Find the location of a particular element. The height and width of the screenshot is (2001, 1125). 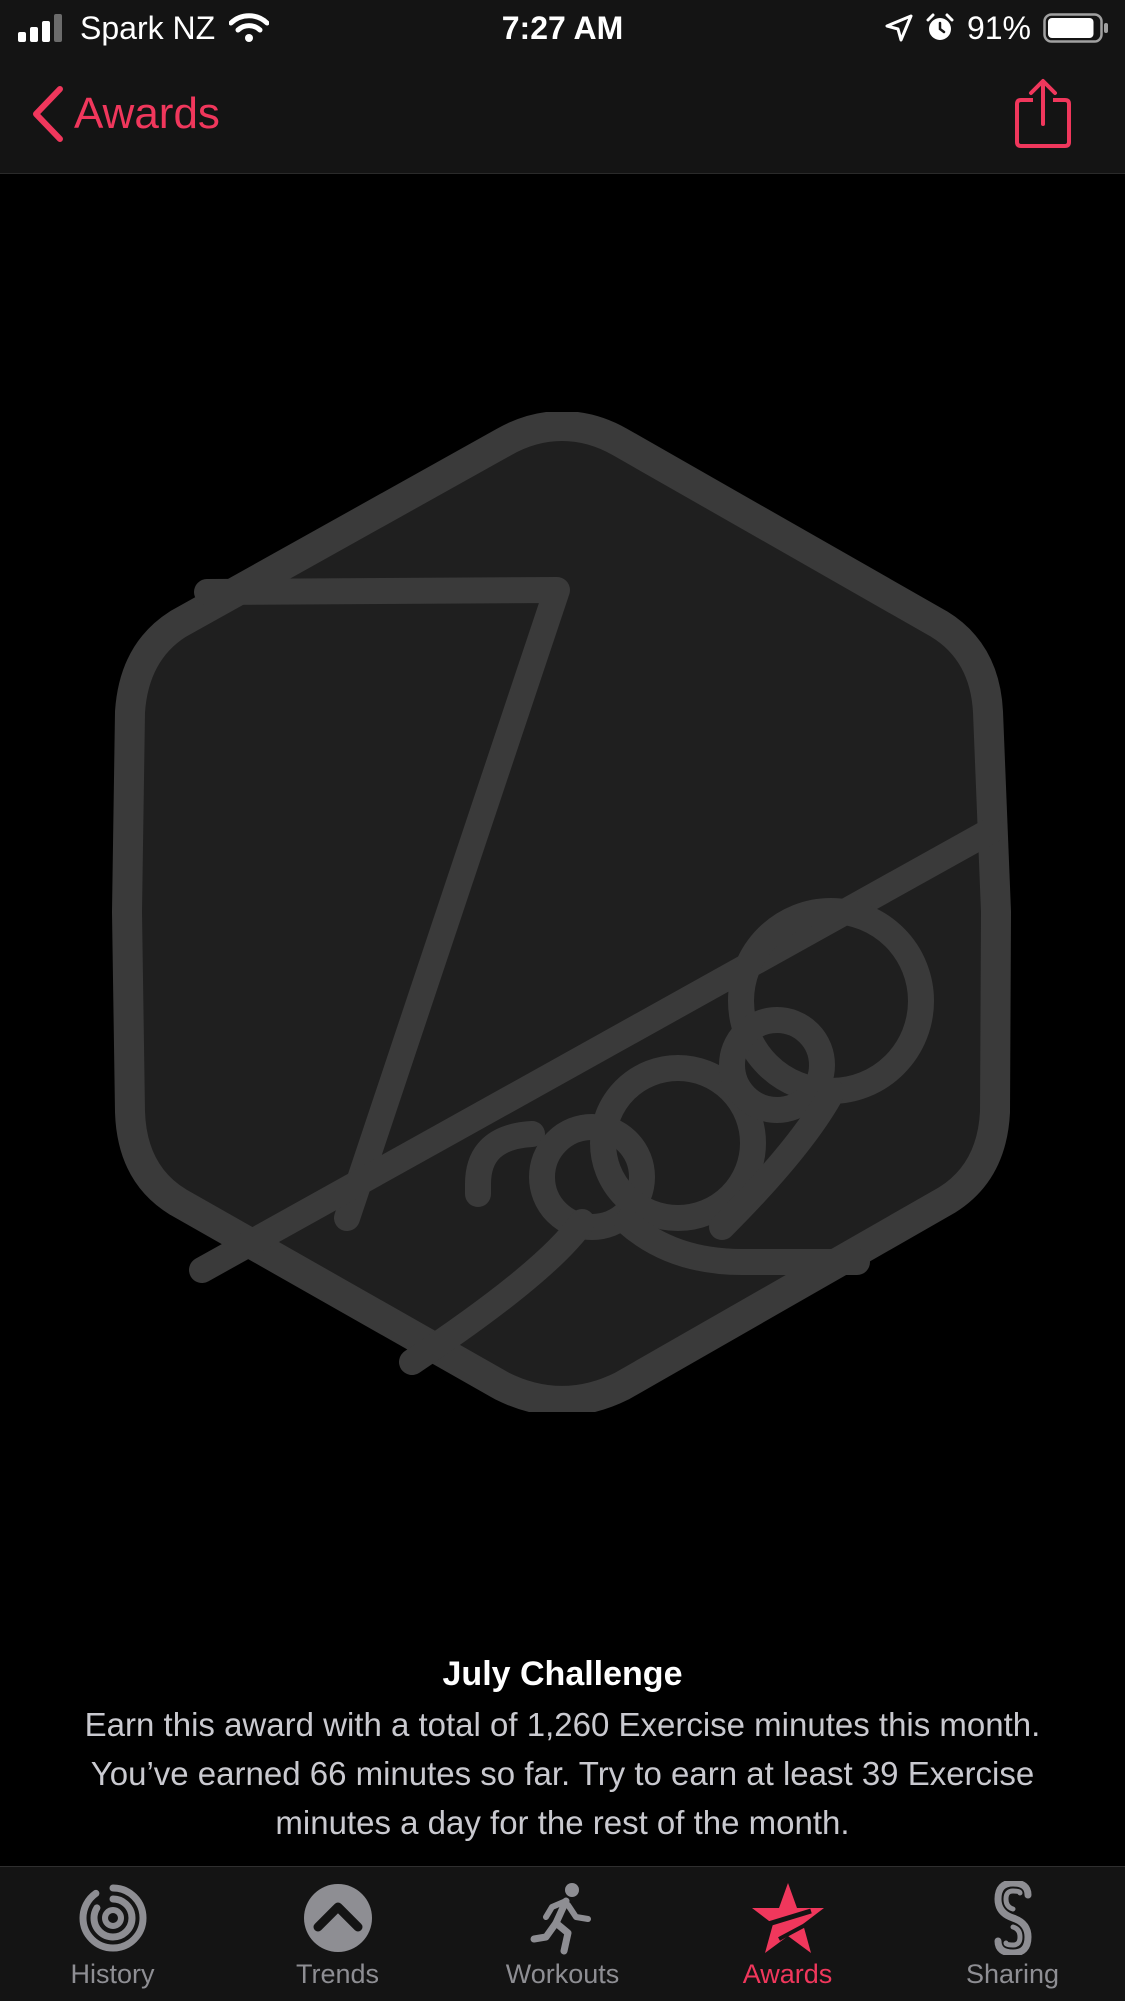

tab-label: History is located at coordinates (112, 1974).